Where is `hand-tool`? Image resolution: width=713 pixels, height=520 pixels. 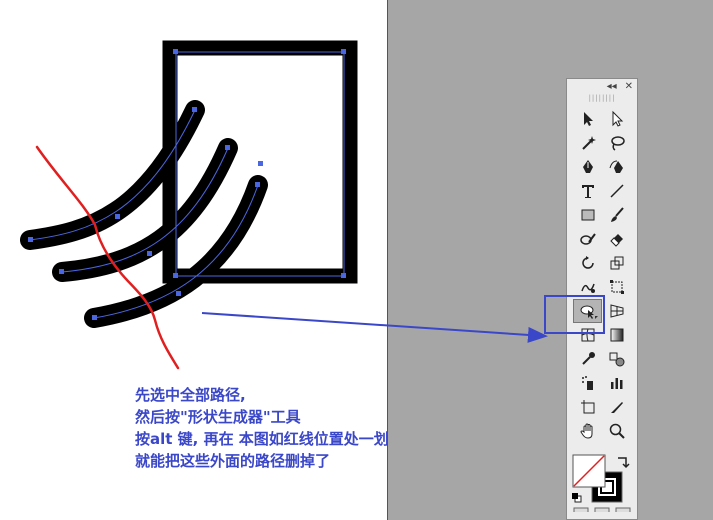 hand-tool is located at coordinates (587, 431).